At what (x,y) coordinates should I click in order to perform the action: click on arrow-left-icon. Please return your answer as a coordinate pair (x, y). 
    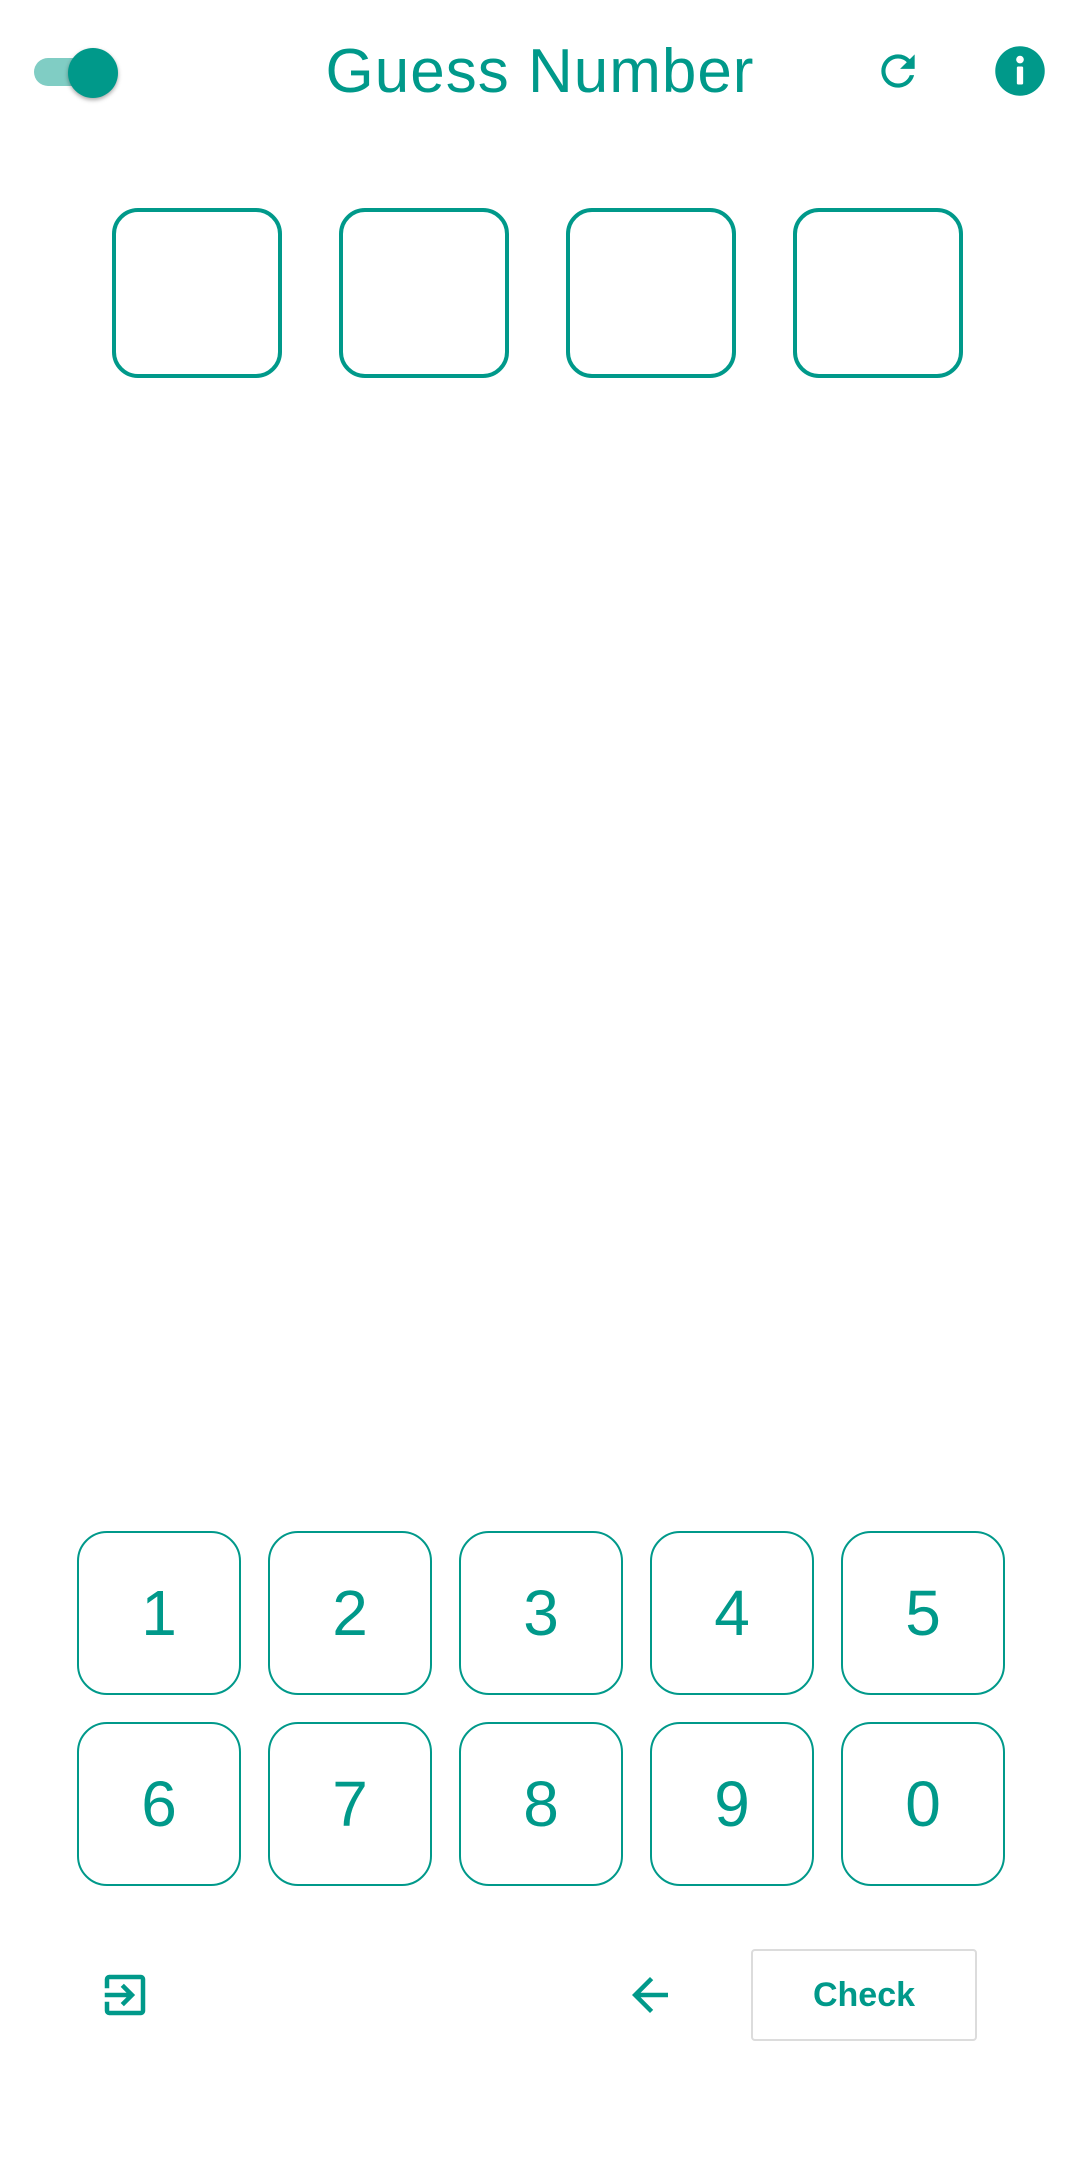
    Looking at the image, I should click on (650, 1995).